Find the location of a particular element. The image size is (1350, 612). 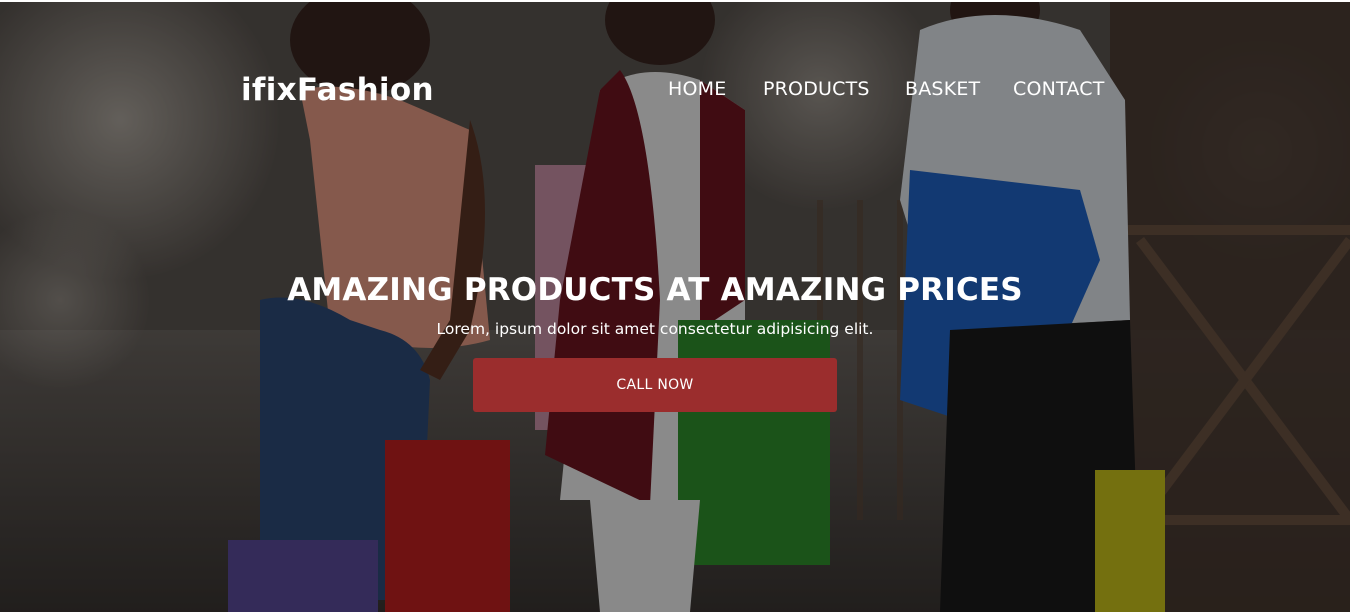

nav-link-contact: CONTACT is located at coordinates (1059, 89).